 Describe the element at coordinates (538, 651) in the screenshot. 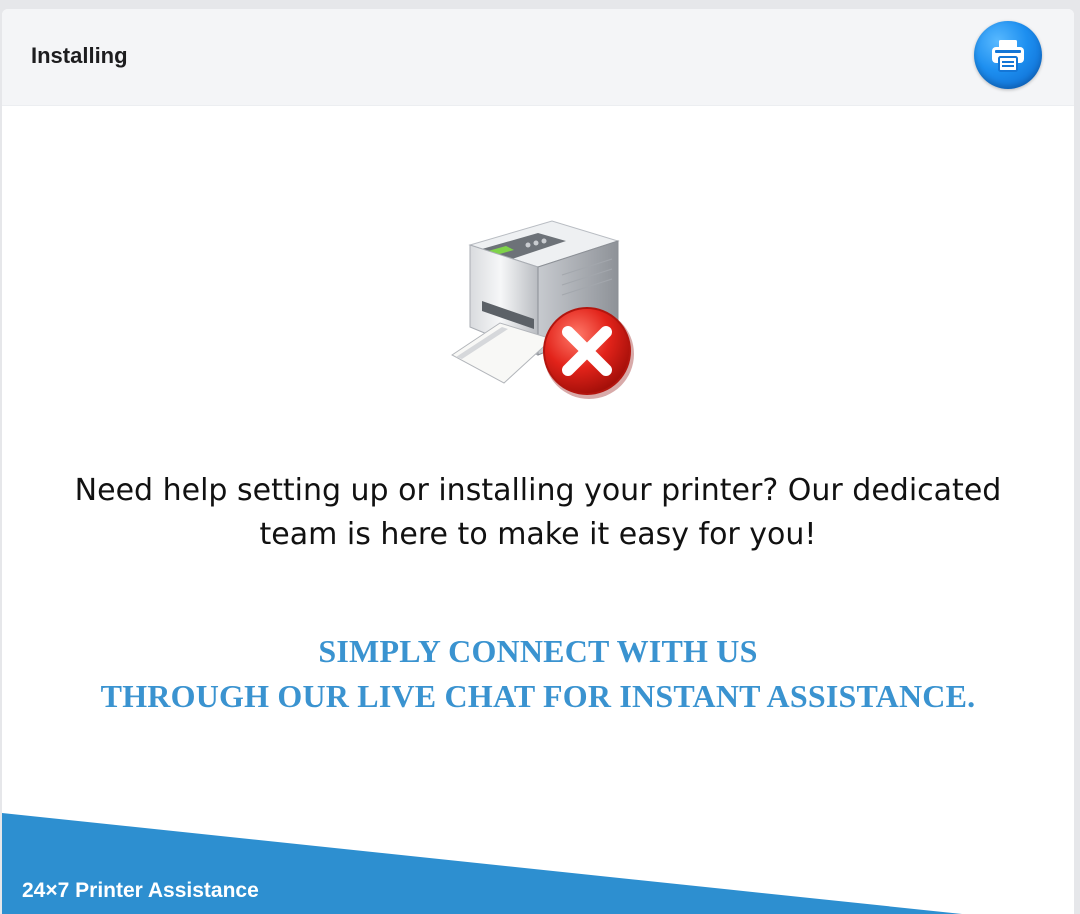

I see `callout-line-1: SIMPLY CONNECT WITH US` at that location.